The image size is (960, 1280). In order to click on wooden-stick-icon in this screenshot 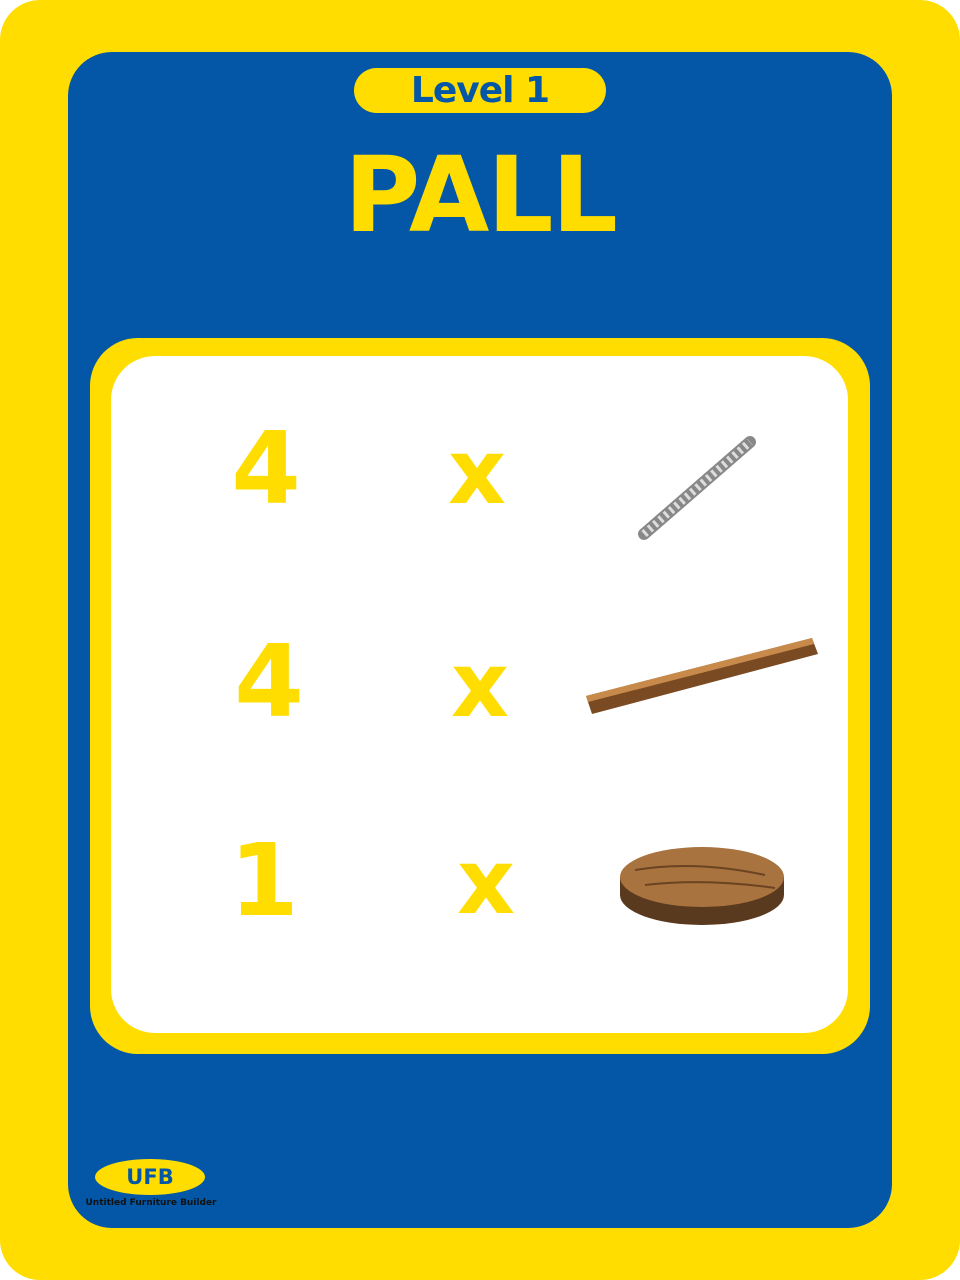, I will do `click(702, 676)`.